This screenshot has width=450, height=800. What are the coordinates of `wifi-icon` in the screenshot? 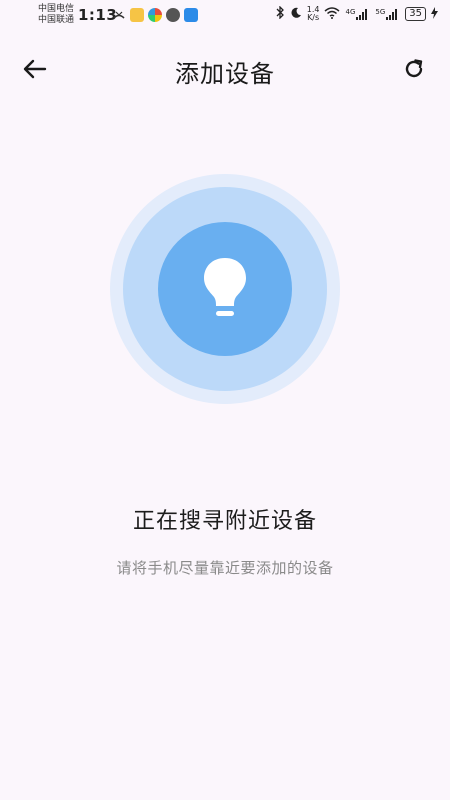 It's located at (332, 14).